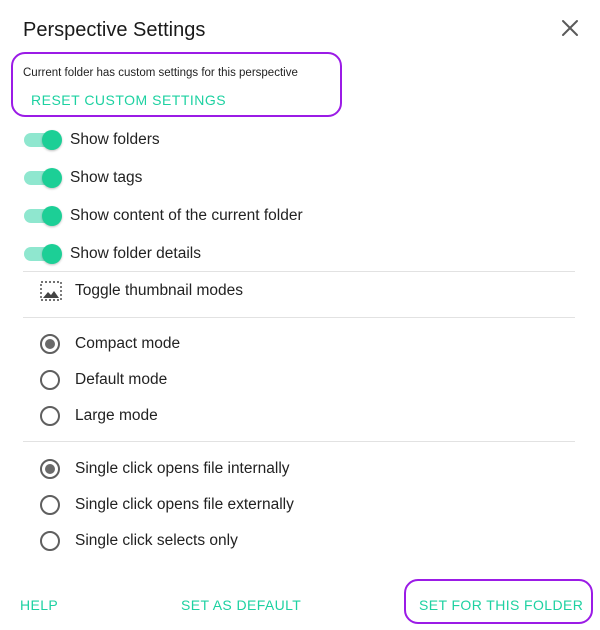 This screenshot has height=630, width=600. Describe the element at coordinates (128, 100) in the screenshot. I see `reset-custom-settings-button: RESET CUSTOM SETTINGS` at that location.